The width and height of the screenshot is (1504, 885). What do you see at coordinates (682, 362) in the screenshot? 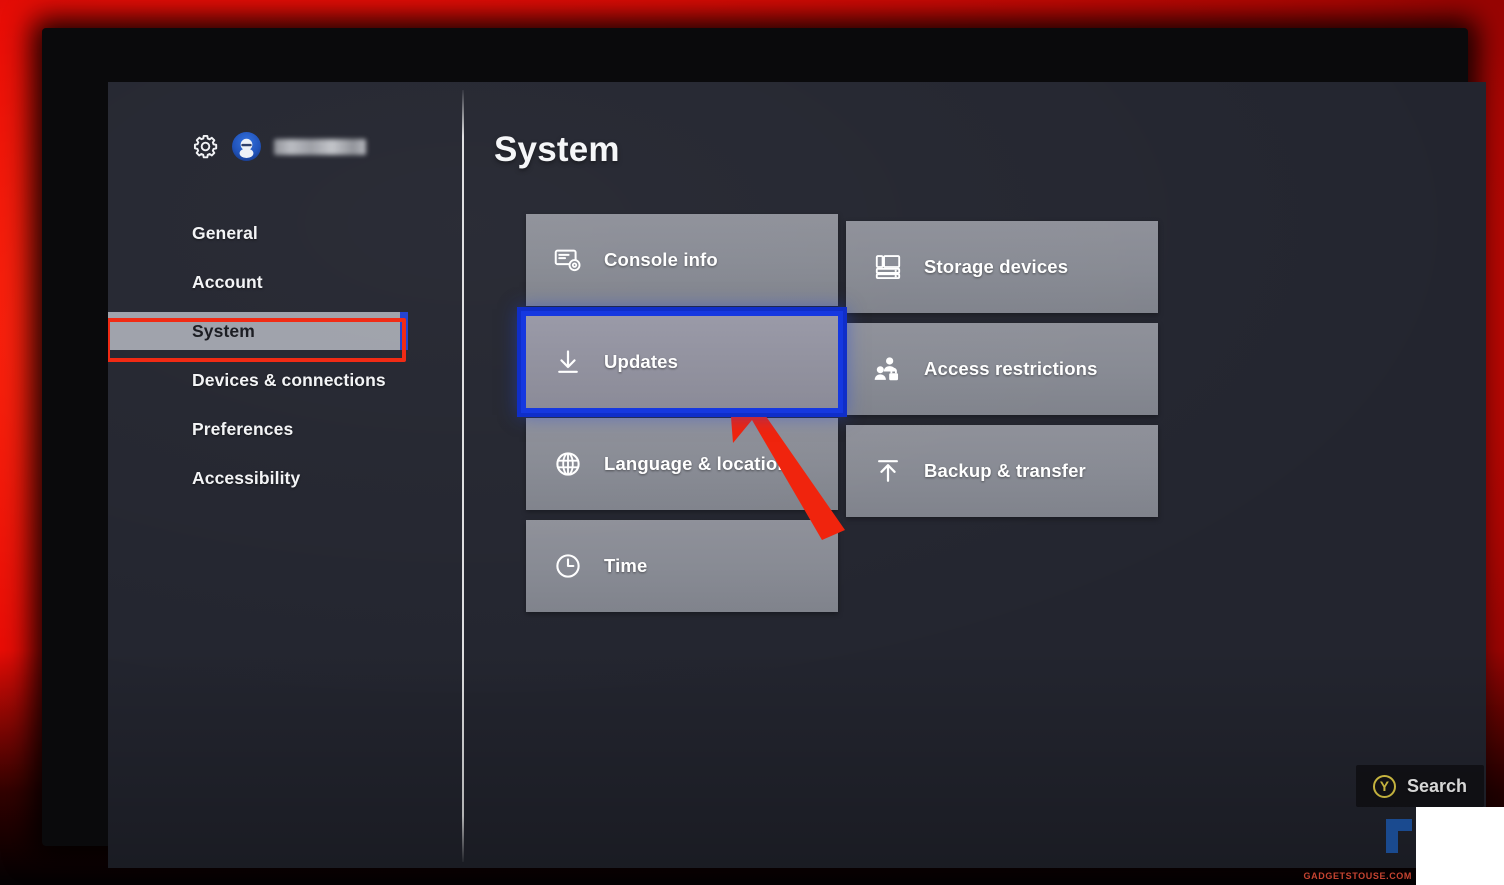
I see `tile-updates: Updates` at bounding box center [682, 362].